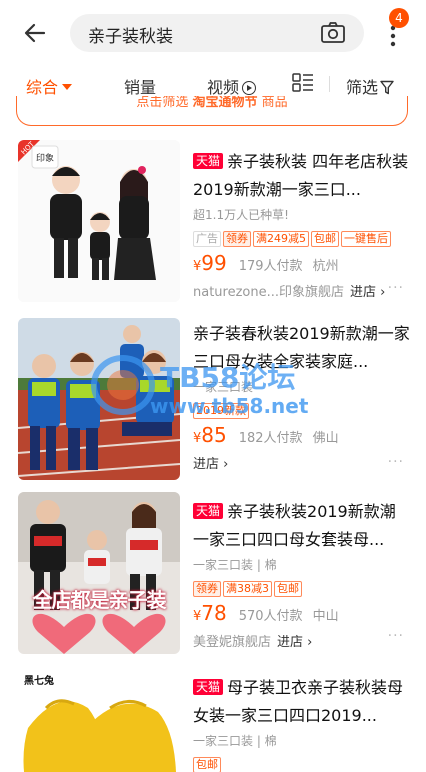 The image size is (426, 772). What do you see at coordinates (333, 33) in the screenshot?
I see `camera-icon` at bounding box center [333, 33].